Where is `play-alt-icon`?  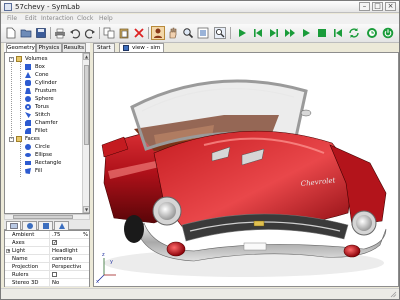 play-alt-icon is located at coordinates (306, 33).